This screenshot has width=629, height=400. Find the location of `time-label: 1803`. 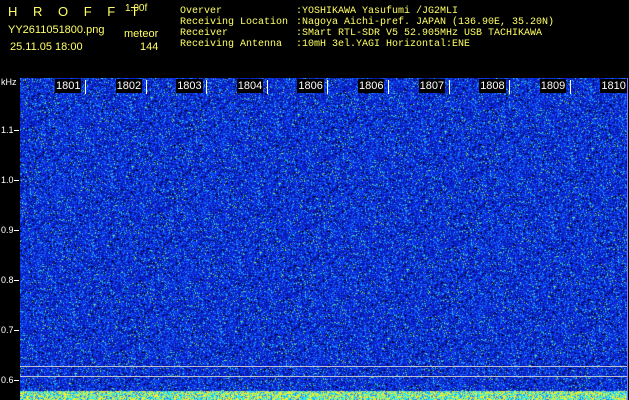

time-label: 1803 is located at coordinates (189, 86).